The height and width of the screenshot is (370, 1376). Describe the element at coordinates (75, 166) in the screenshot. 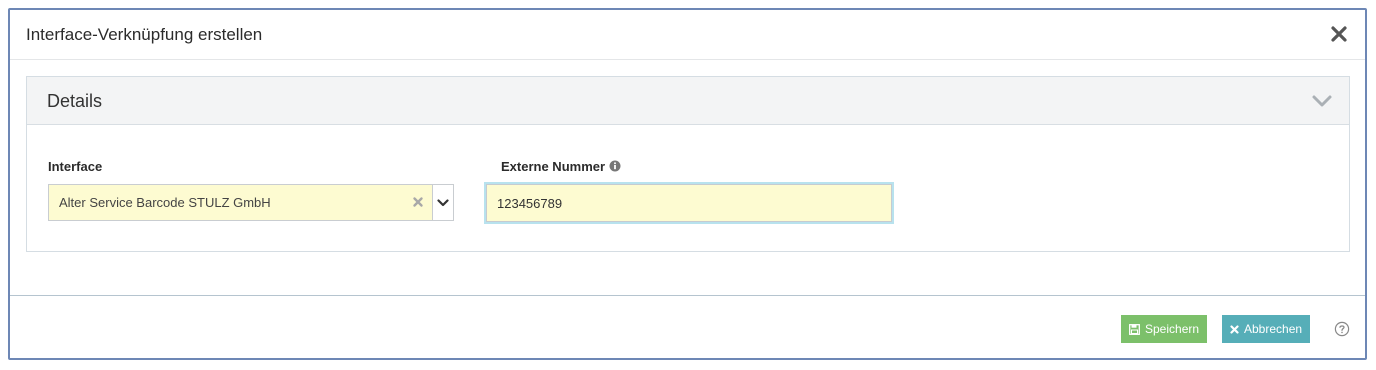

I see `interface-label: Interface` at that location.